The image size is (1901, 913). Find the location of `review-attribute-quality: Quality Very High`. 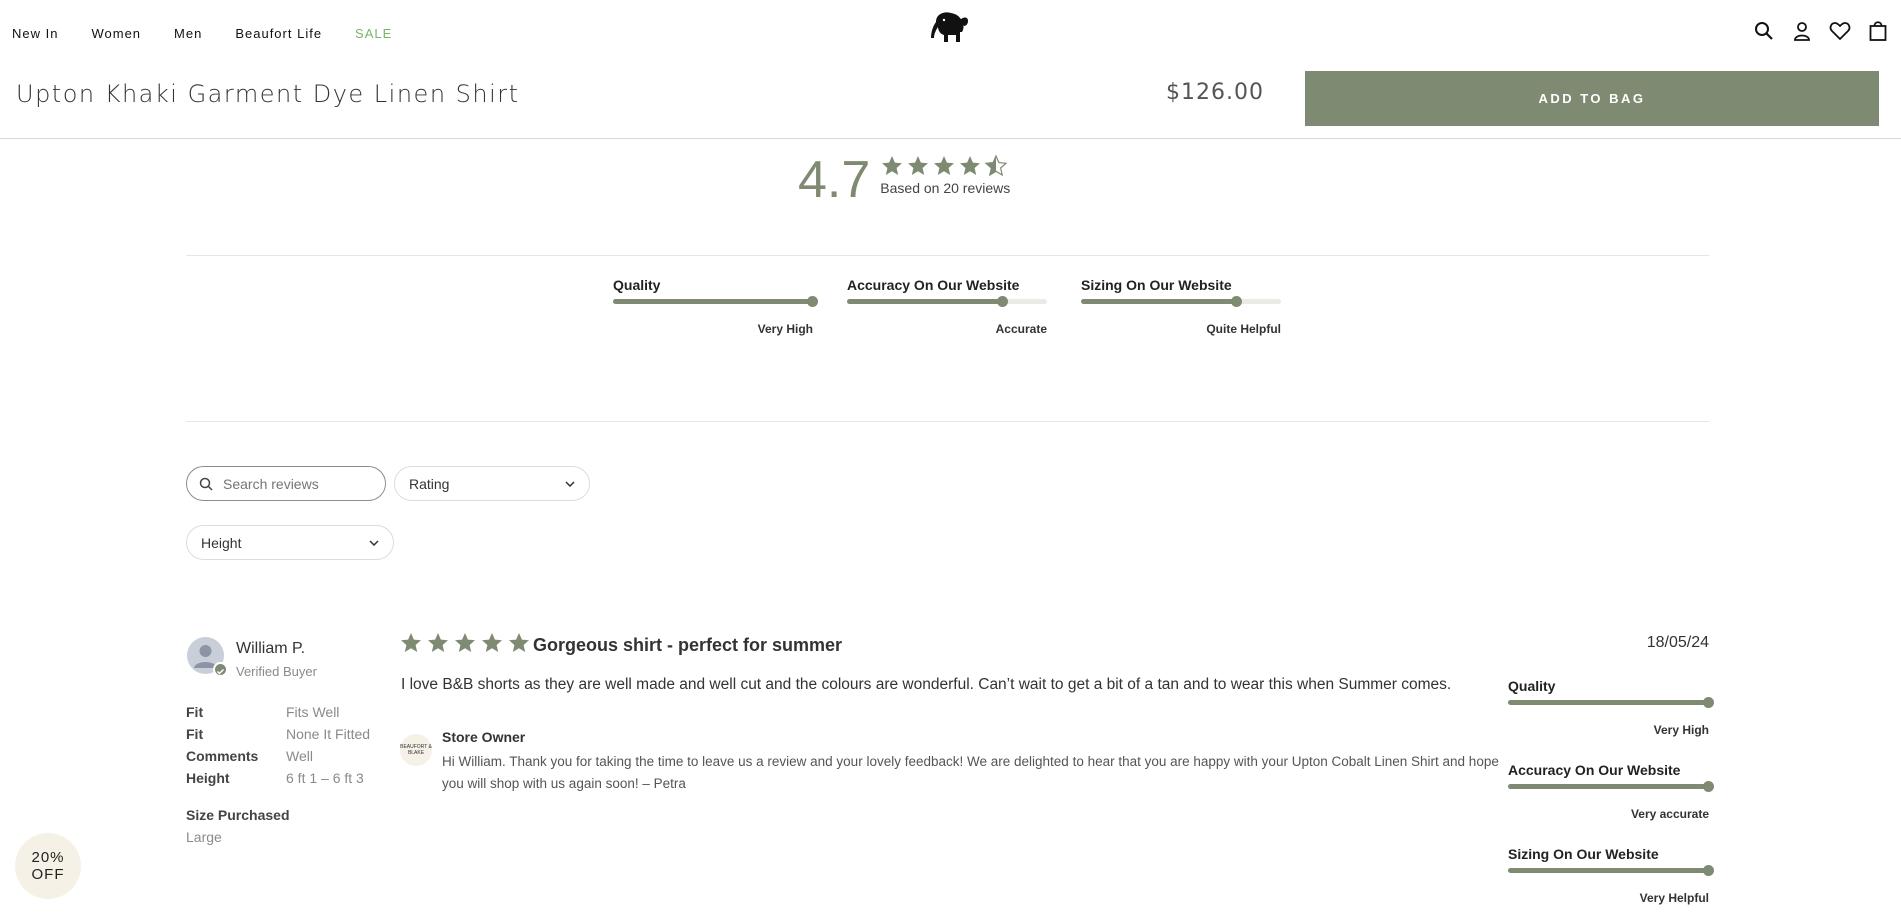

review-attribute-quality: Quality Very High is located at coordinates (1611, 709).